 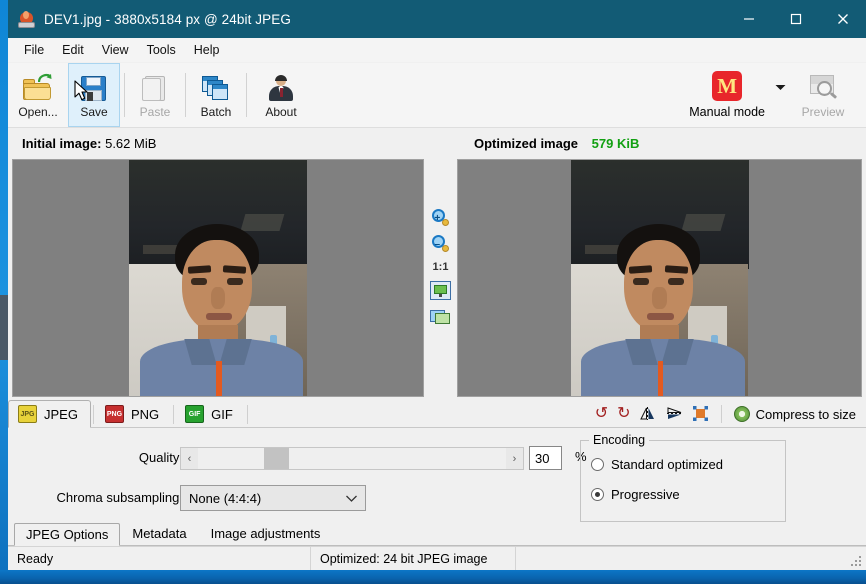 I want to click on floppy-save-icon, so click(x=94, y=88).